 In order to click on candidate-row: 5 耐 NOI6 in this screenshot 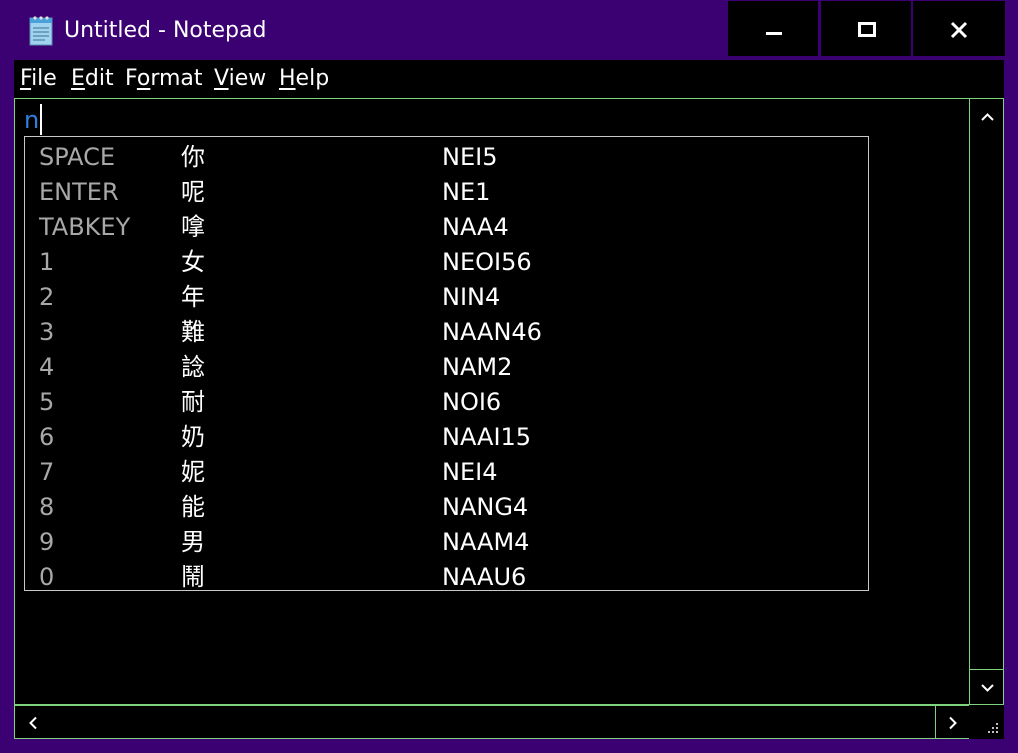, I will do `click(446, 401)`.